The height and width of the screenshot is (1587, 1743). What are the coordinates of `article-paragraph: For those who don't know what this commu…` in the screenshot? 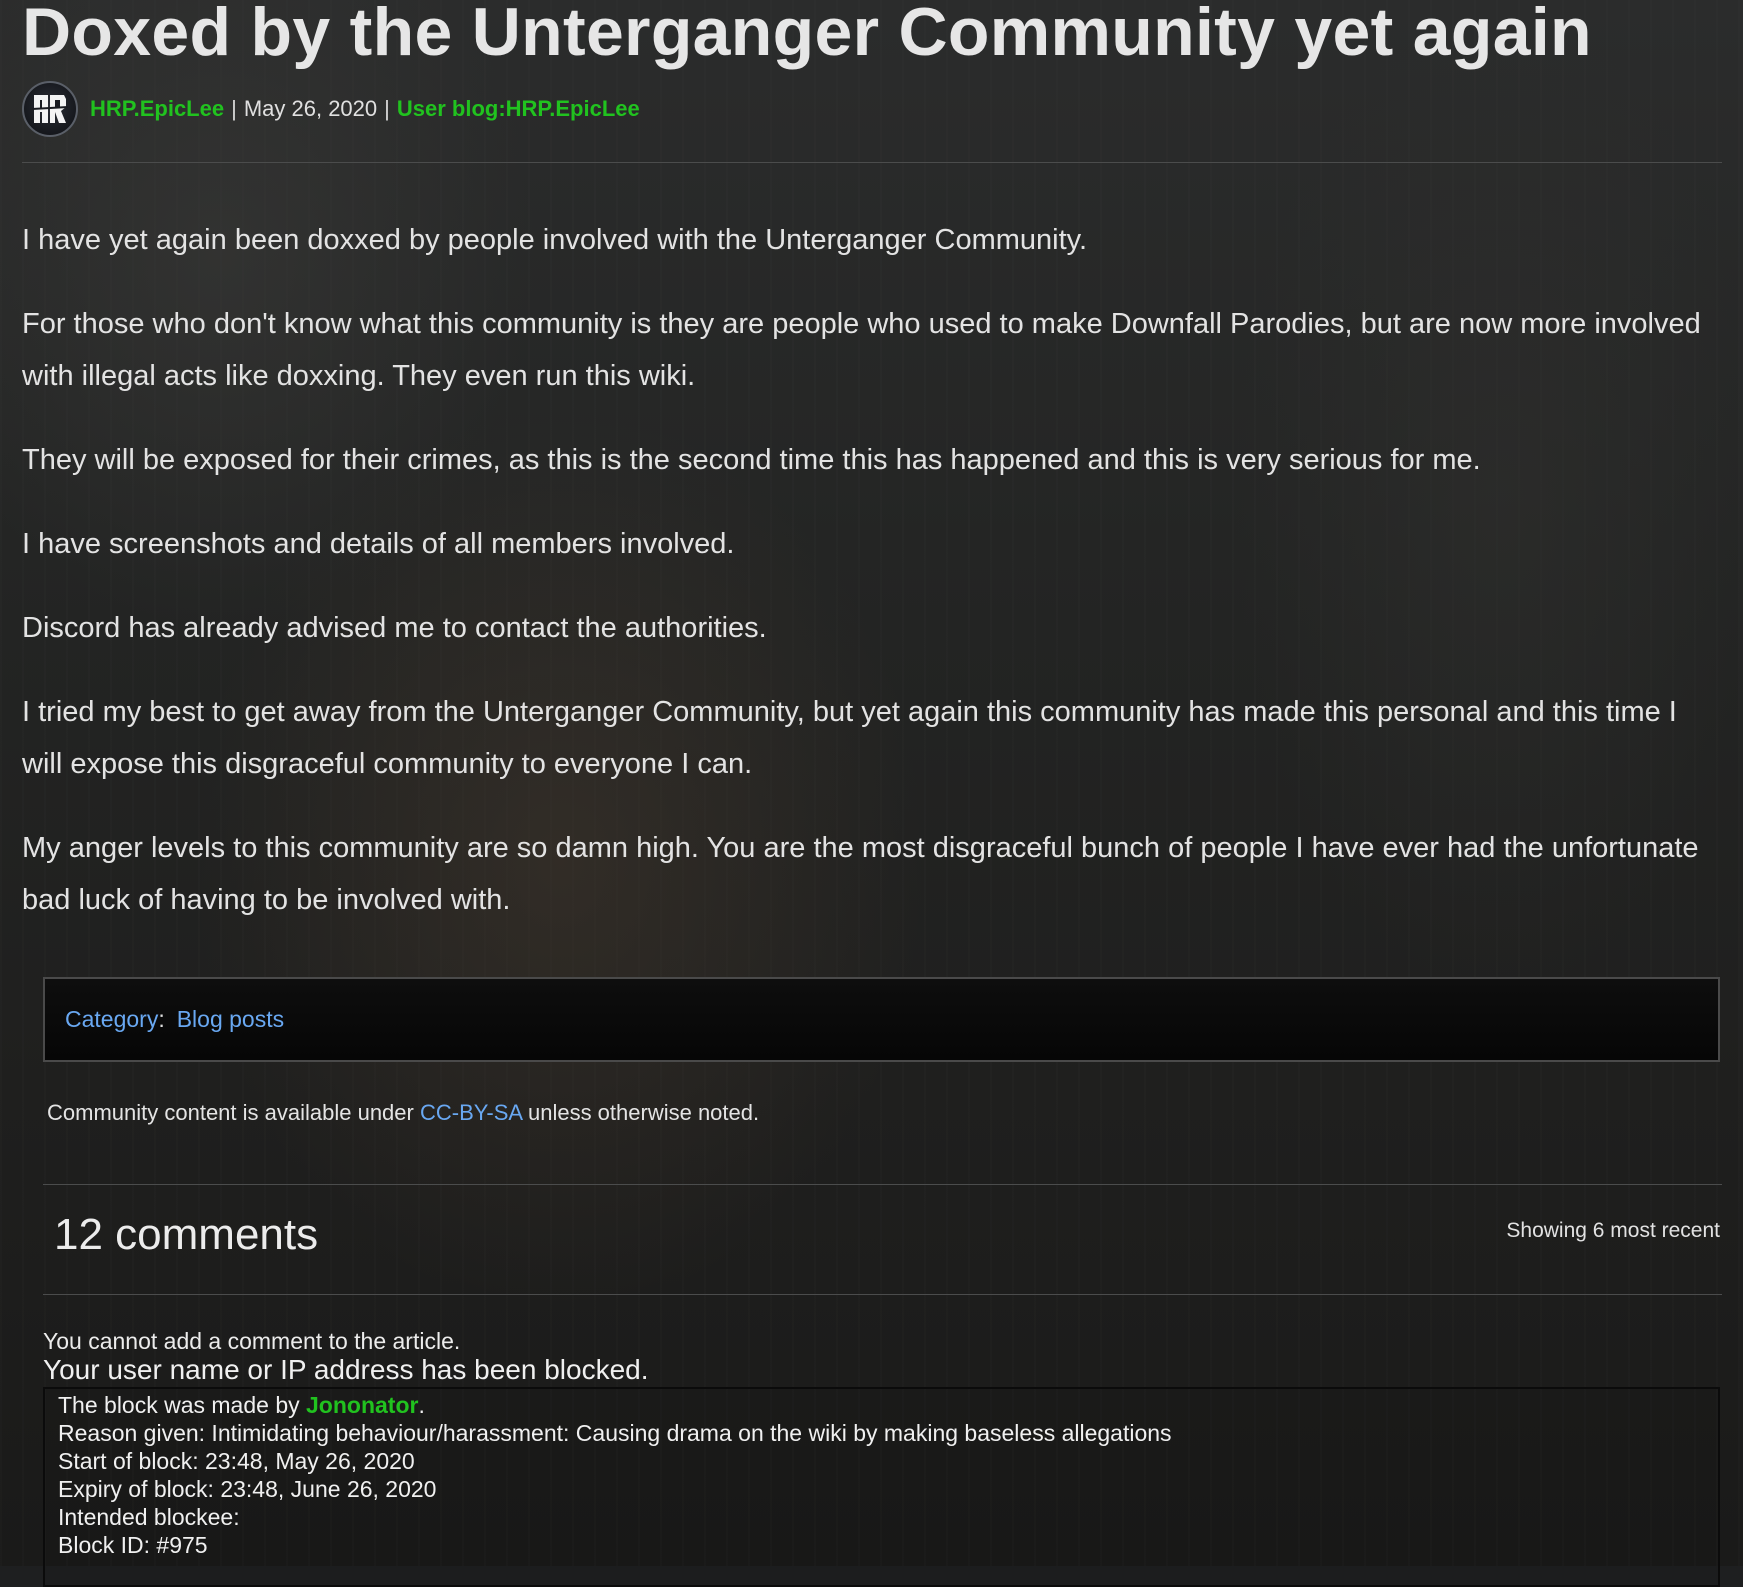 It's located at (861, 350).